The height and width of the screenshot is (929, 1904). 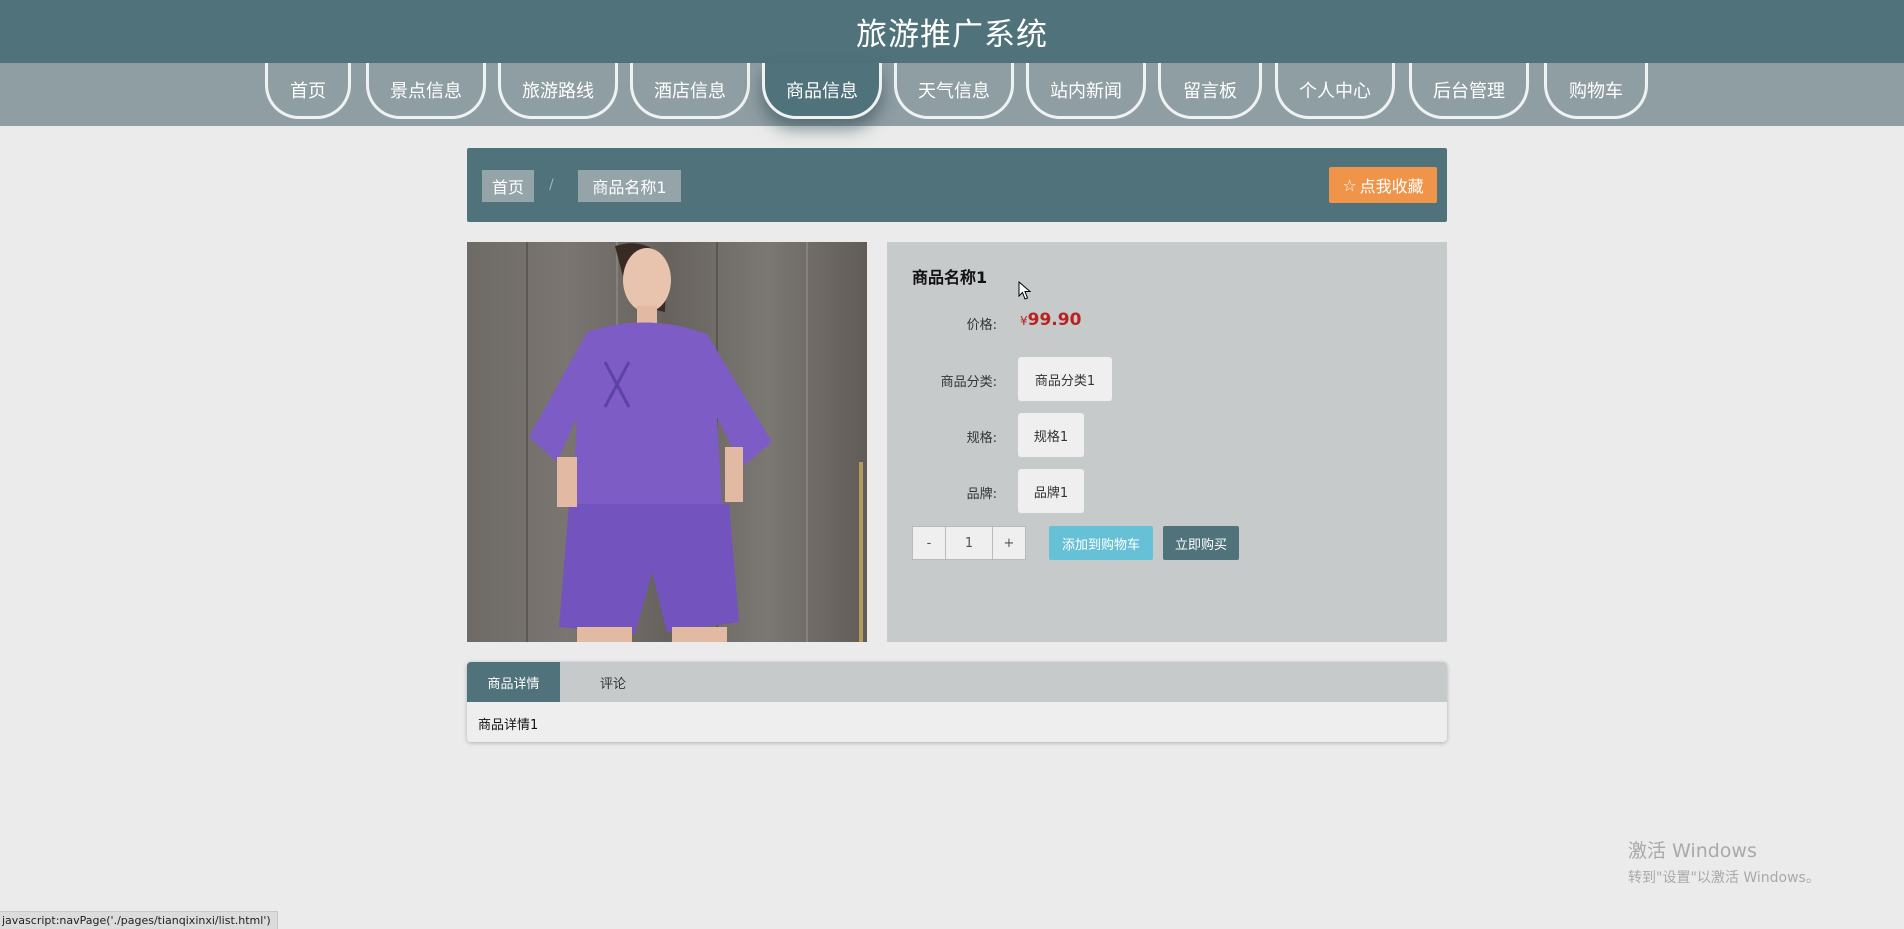 What do you see at coordinates (1596, 91) in the screenshot?
I see `nav-item-cart: 购物车` at bounding box center [1596, 91].